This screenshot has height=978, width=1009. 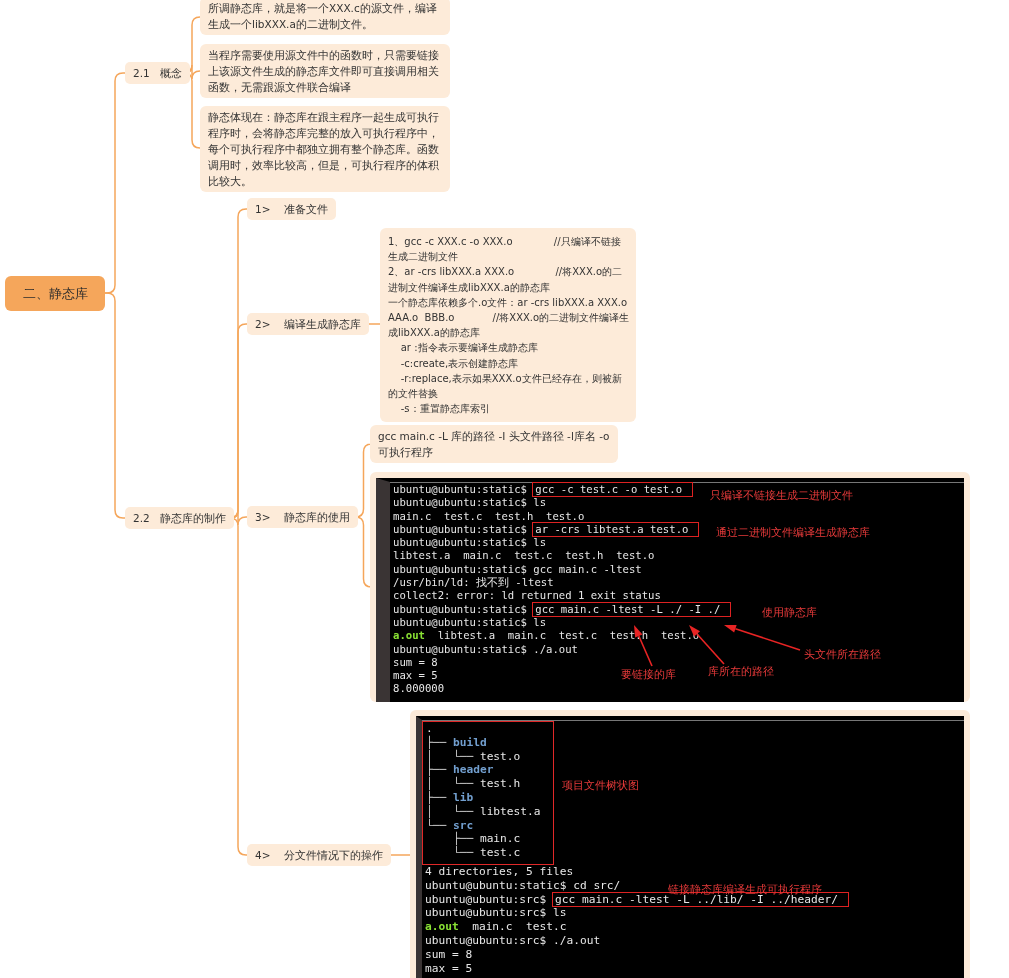 I want to click on terminal-line: 4 directories, 5 files, so click(x=499, y=871).